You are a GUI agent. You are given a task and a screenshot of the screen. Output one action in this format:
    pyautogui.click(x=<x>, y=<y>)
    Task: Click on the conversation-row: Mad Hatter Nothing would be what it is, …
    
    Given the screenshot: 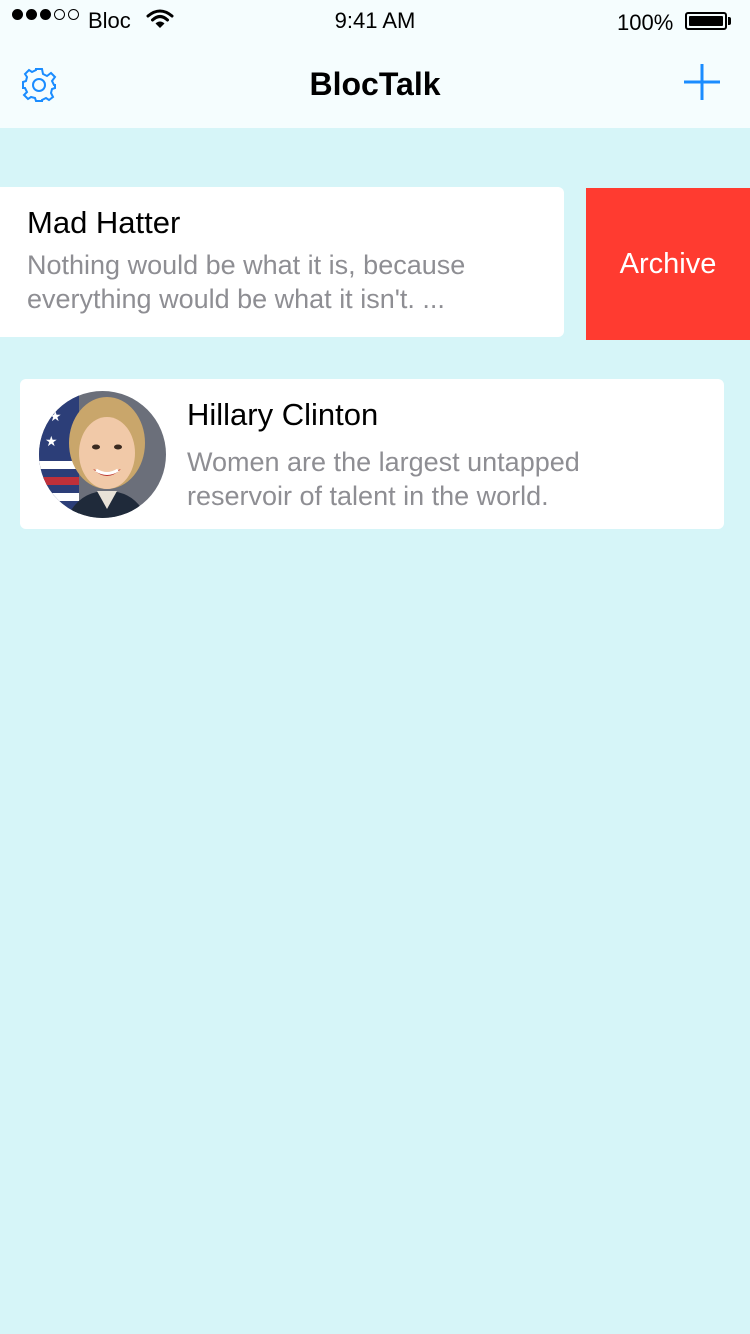 What is the action you would take?
    pyautogui.click(x=282, y=262)
    